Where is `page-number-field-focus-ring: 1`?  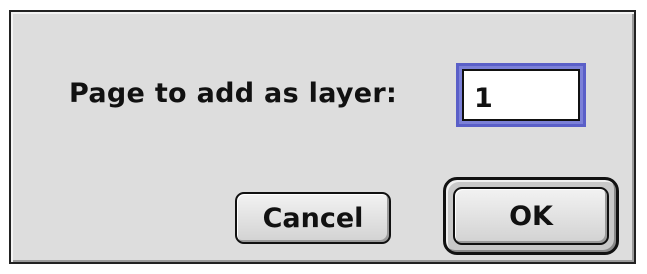
page-number-field-focus-ring: 1 is located at coordinates (521, 95).